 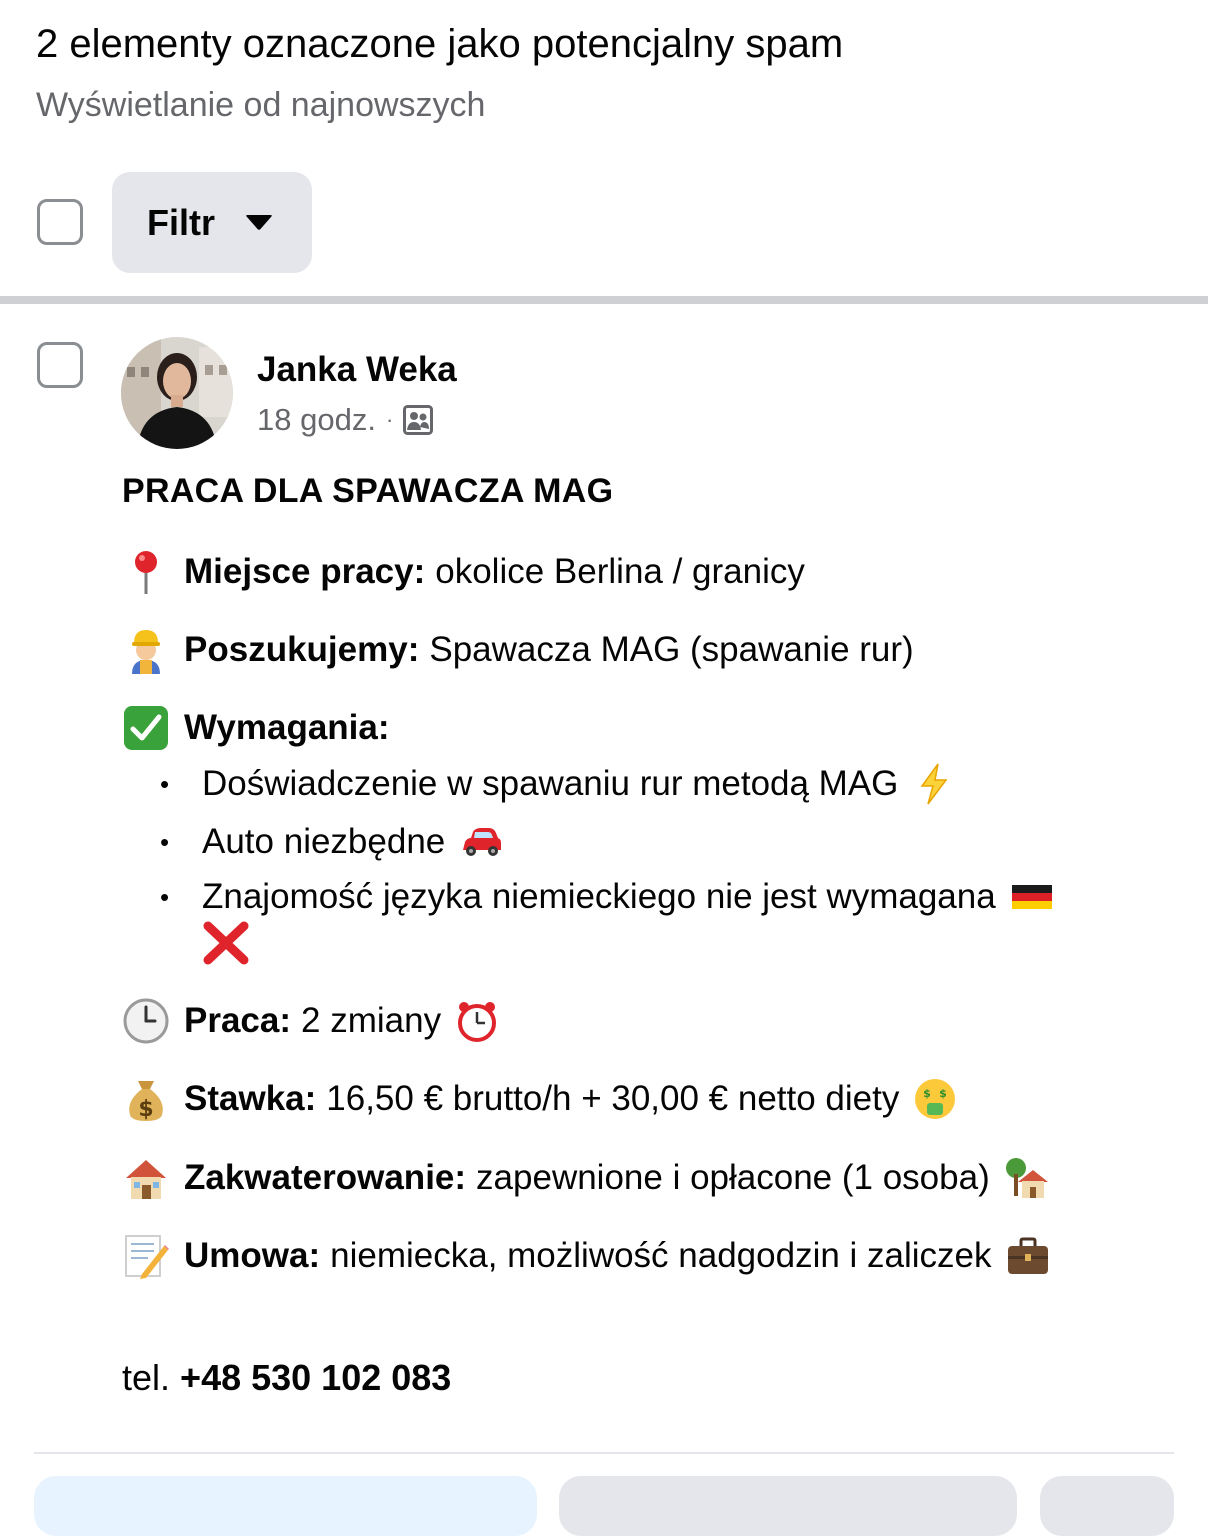 What do you see at coordinates (324, 841) in the screenshot?
I see `requirement-text: Auto niezbędne` at bounding box center [324, 841].